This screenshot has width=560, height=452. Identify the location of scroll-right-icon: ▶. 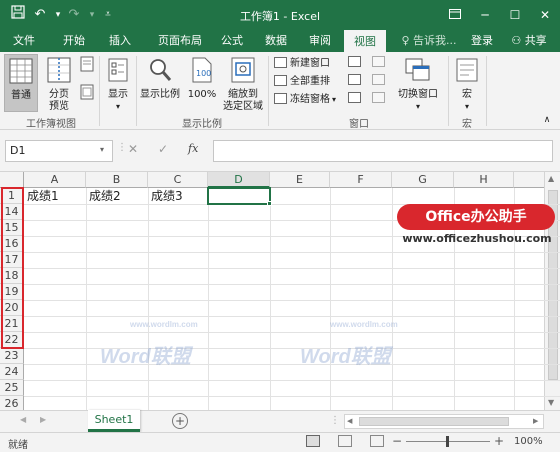
(535, 421).